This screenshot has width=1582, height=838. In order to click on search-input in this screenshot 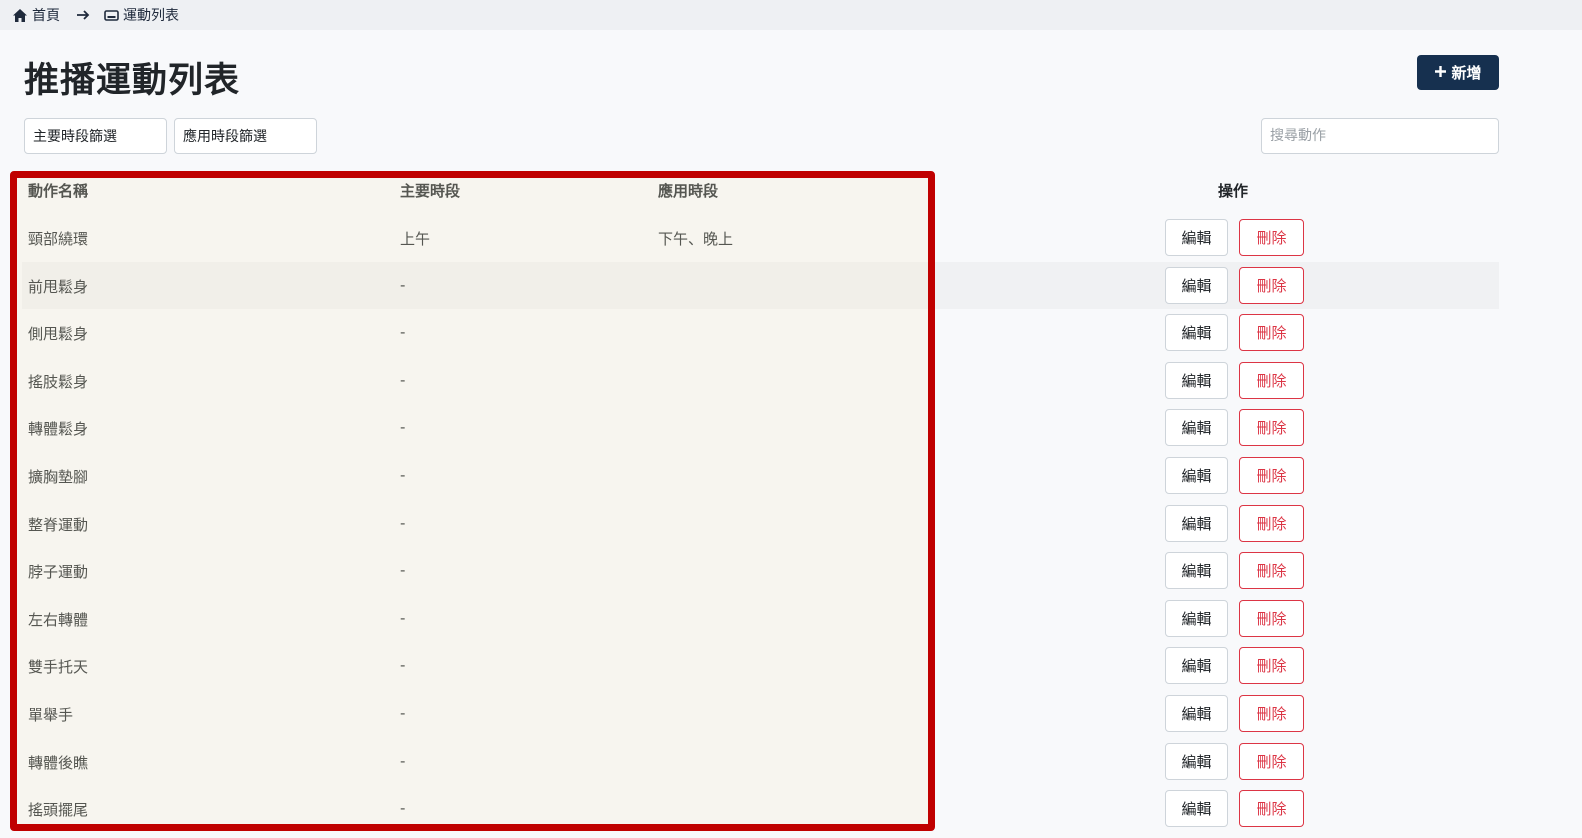, I will do `click(1380, 136)`.